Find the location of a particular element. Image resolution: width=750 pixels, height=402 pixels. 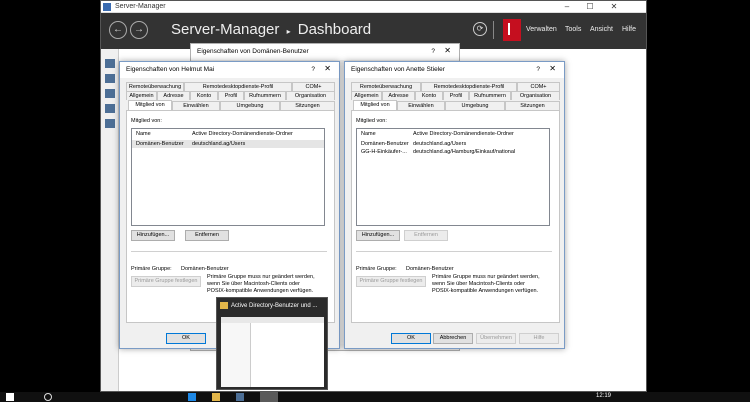

member-of-label: Mitglied von: is located at coordinates (371, 121).